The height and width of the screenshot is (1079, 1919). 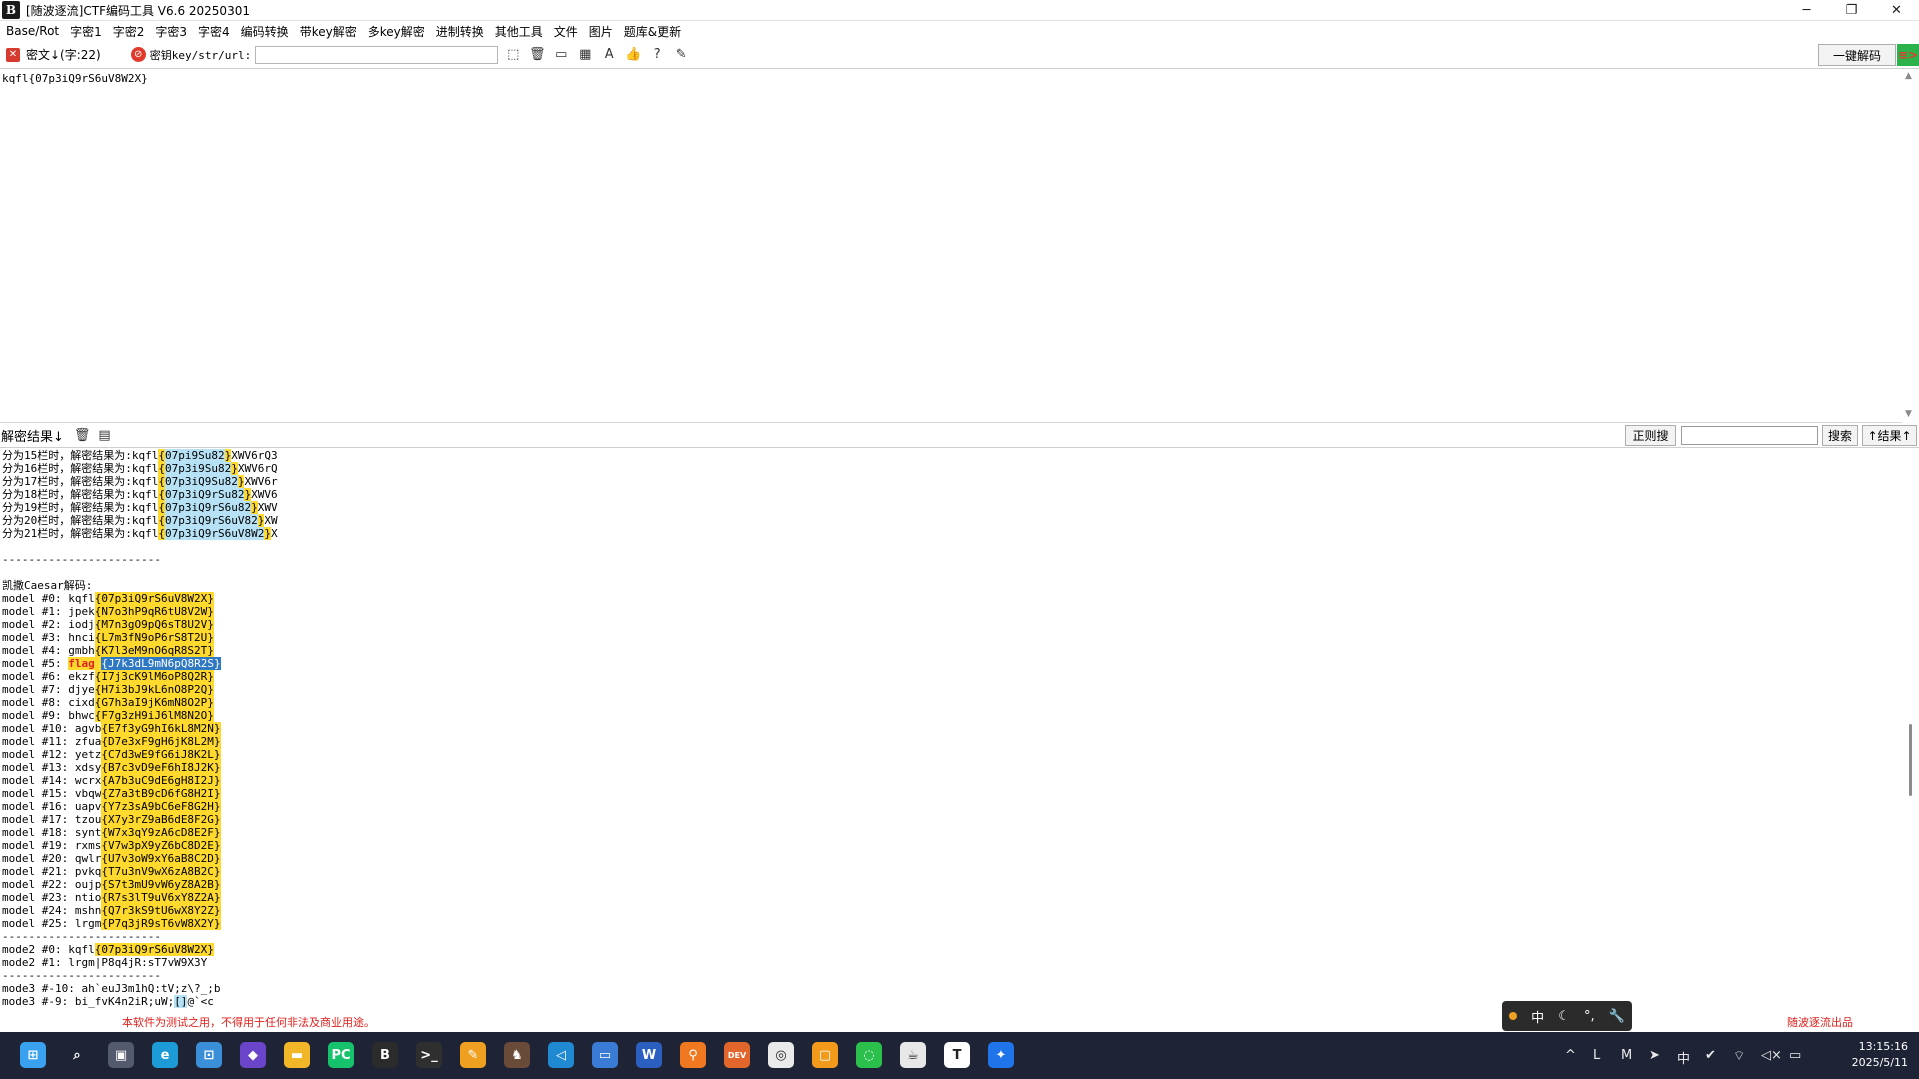 I want to click on word-icon: W, so click(x=649, y=1055).